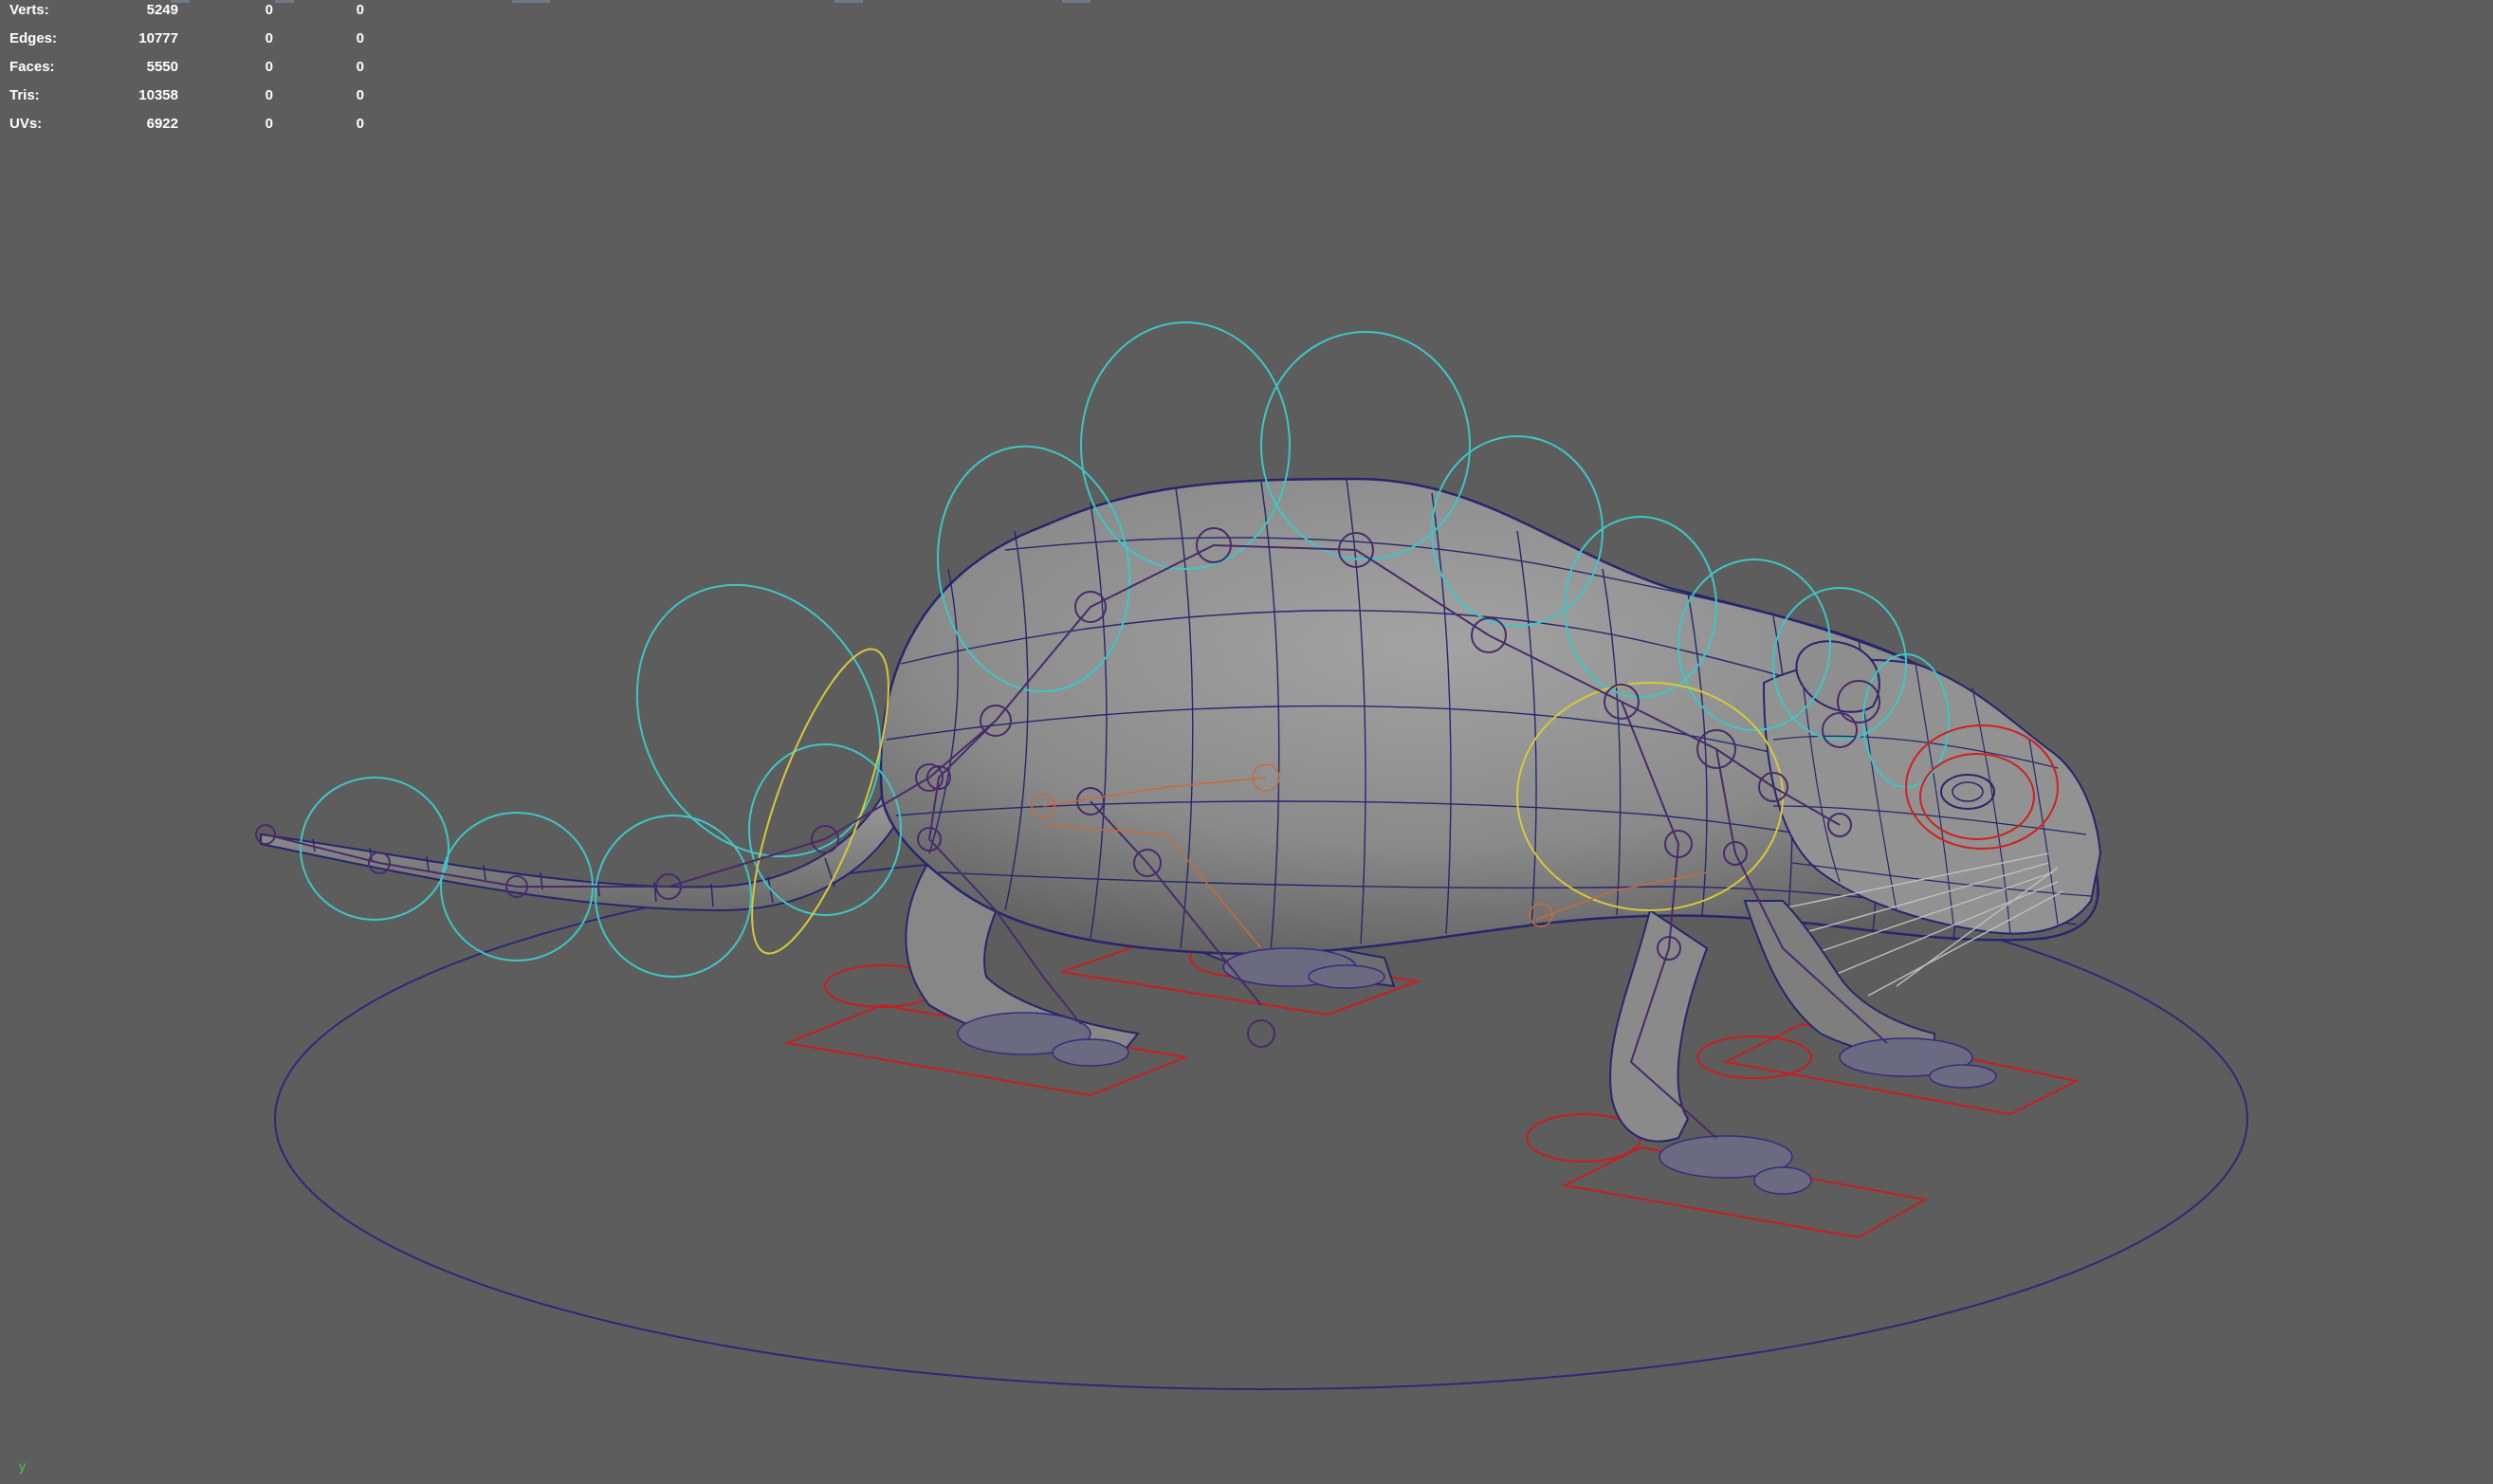 Image resolution: width=2493 pixels, height=1484 pixels. Describe the element at coordinates (29, 10) in the screenshot. I see `hud-label: Verts:` at that location.